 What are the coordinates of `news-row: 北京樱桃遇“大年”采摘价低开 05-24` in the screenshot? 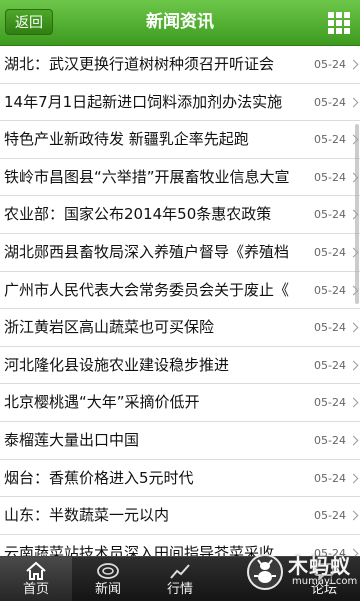 It's located at (180, 403).